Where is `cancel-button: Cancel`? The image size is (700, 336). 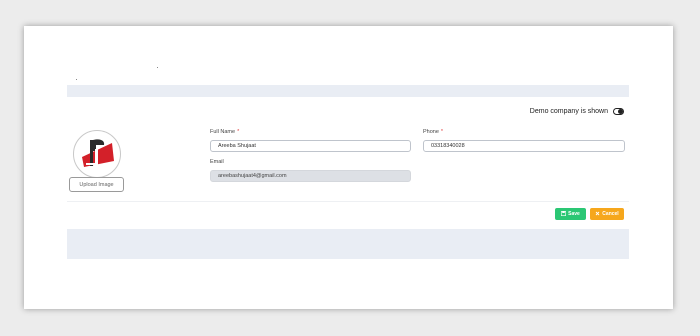 cancel-button: Cancel is located at coordinates (607, 214).